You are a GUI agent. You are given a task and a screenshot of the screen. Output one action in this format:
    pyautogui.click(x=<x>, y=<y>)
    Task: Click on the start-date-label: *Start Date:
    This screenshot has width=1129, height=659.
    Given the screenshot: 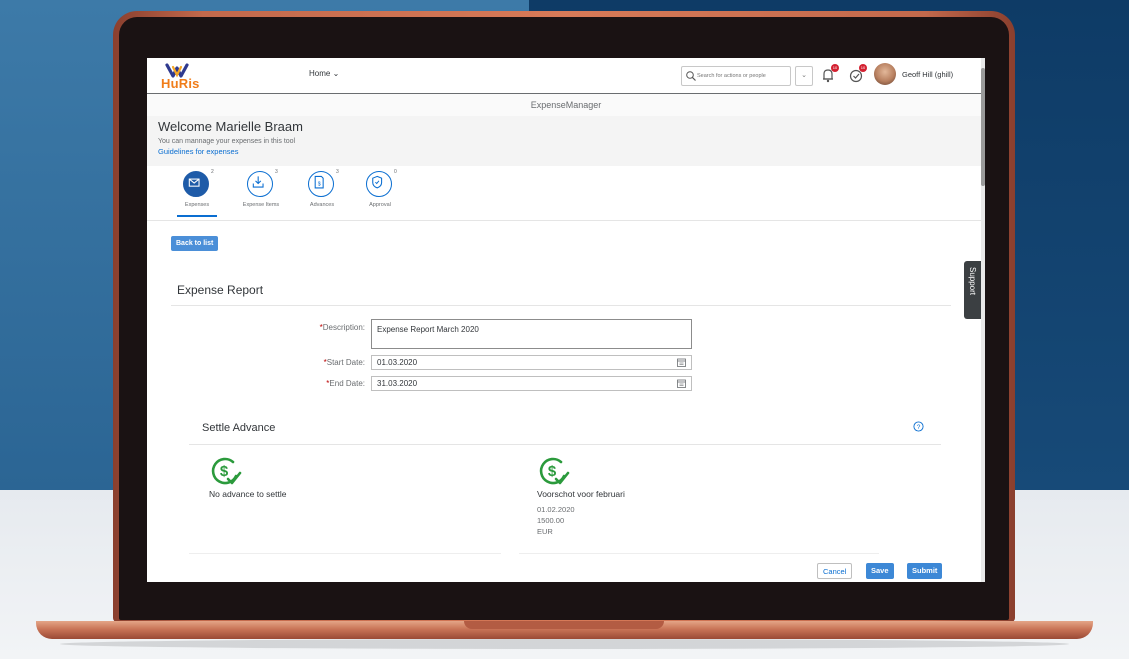 What is the action you would take?
    pyautogui.click(x=320, y=362)
    